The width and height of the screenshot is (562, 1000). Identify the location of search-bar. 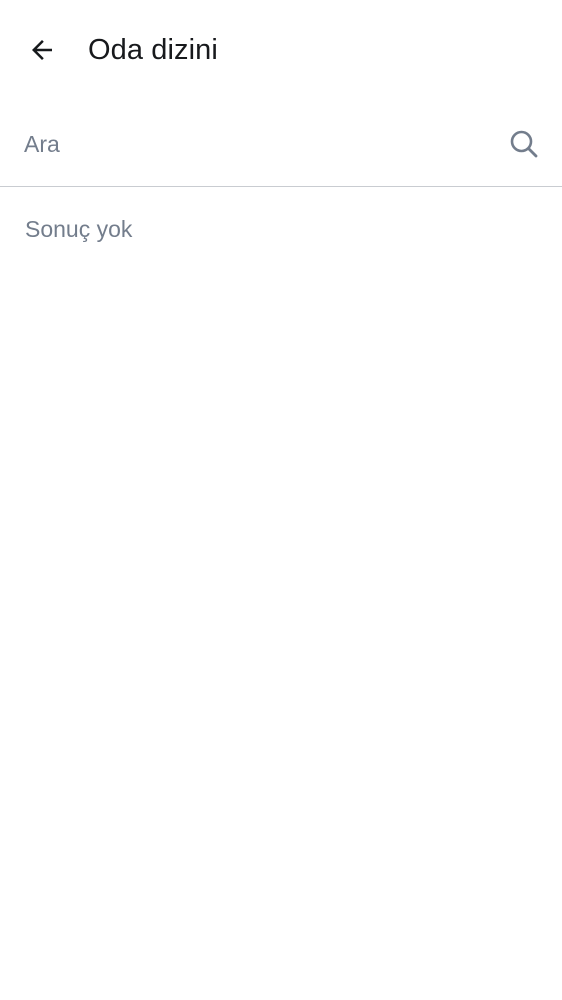
(281, 143).